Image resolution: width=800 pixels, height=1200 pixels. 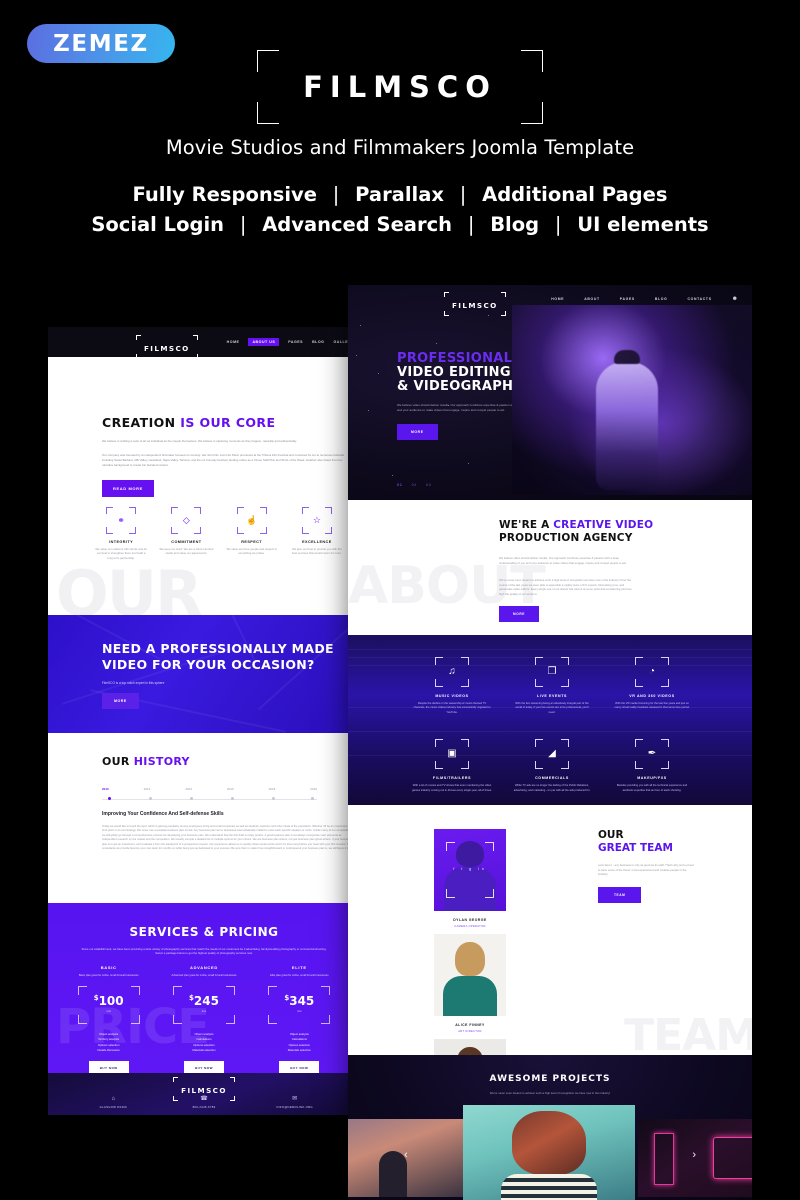 What do you see at coordinates (230, 789) in the screenshot?
I see `timeline-year-2016: 2016` at bounding box center [230, 789].